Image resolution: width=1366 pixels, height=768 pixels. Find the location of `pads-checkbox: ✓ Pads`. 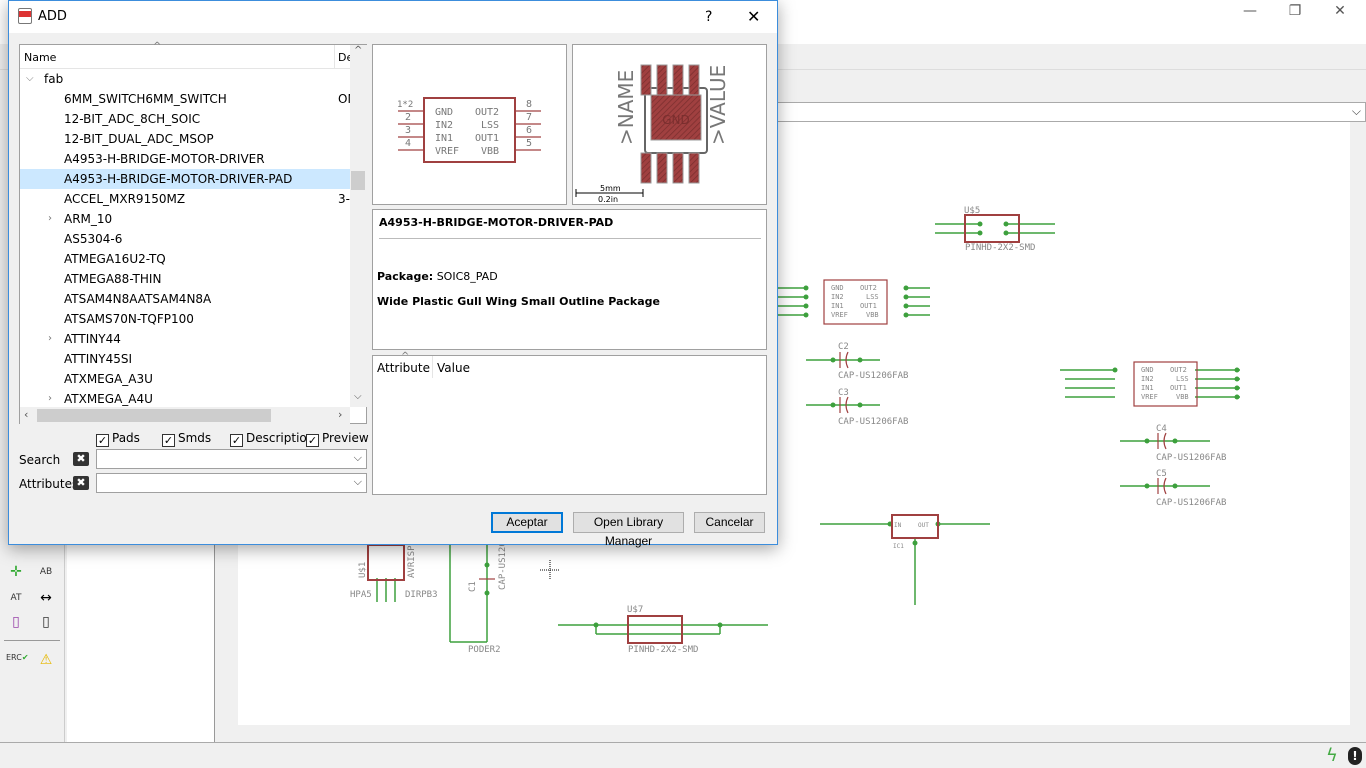

pads-checkbox: ✓ Pads is located at coordinates (118, 439).